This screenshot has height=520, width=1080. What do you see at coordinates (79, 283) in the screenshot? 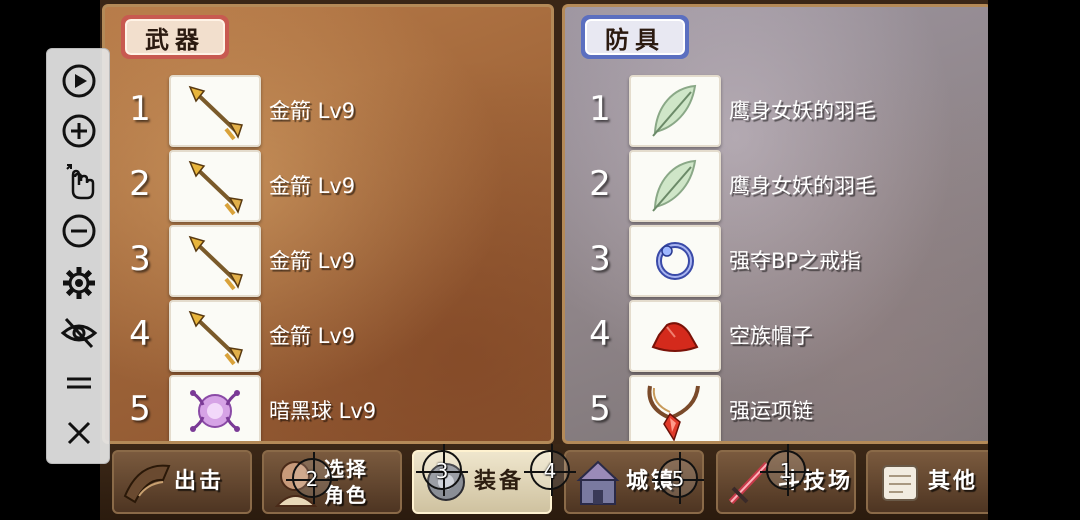
I see `gear-icon` at bounding box center [79, 283].